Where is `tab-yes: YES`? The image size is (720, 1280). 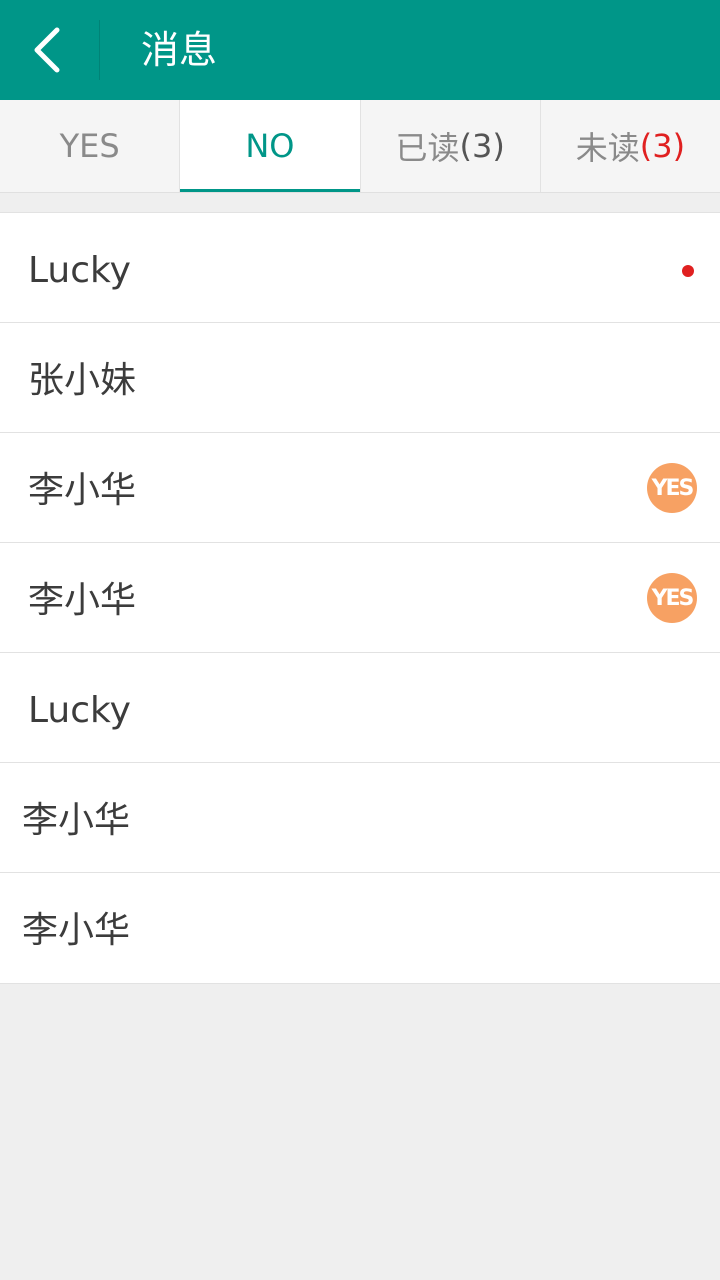
tab-yes: YES is located at coordinates (90, 146).